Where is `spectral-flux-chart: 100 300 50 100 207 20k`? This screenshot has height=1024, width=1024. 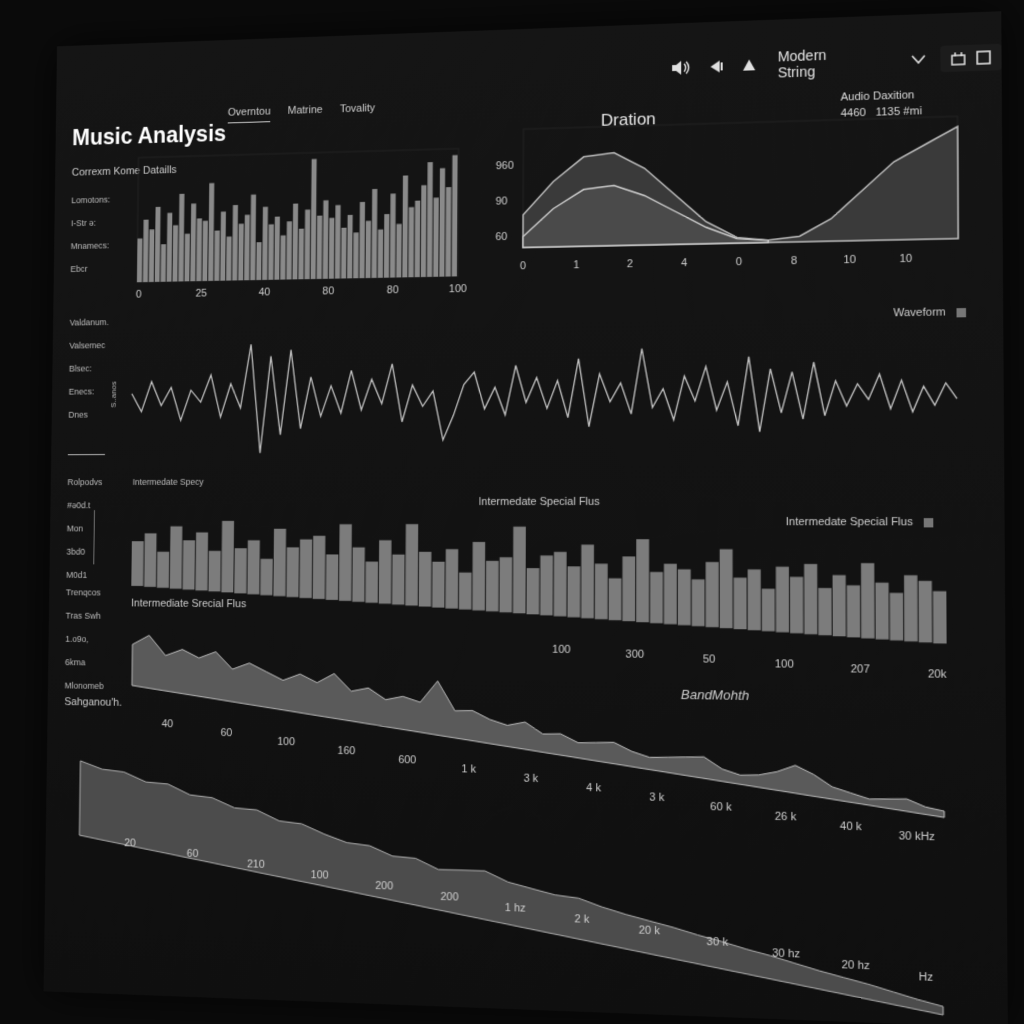
spectral-flux-chart: 100 300 50 100 207 20k is located at coordinates (539, 600).